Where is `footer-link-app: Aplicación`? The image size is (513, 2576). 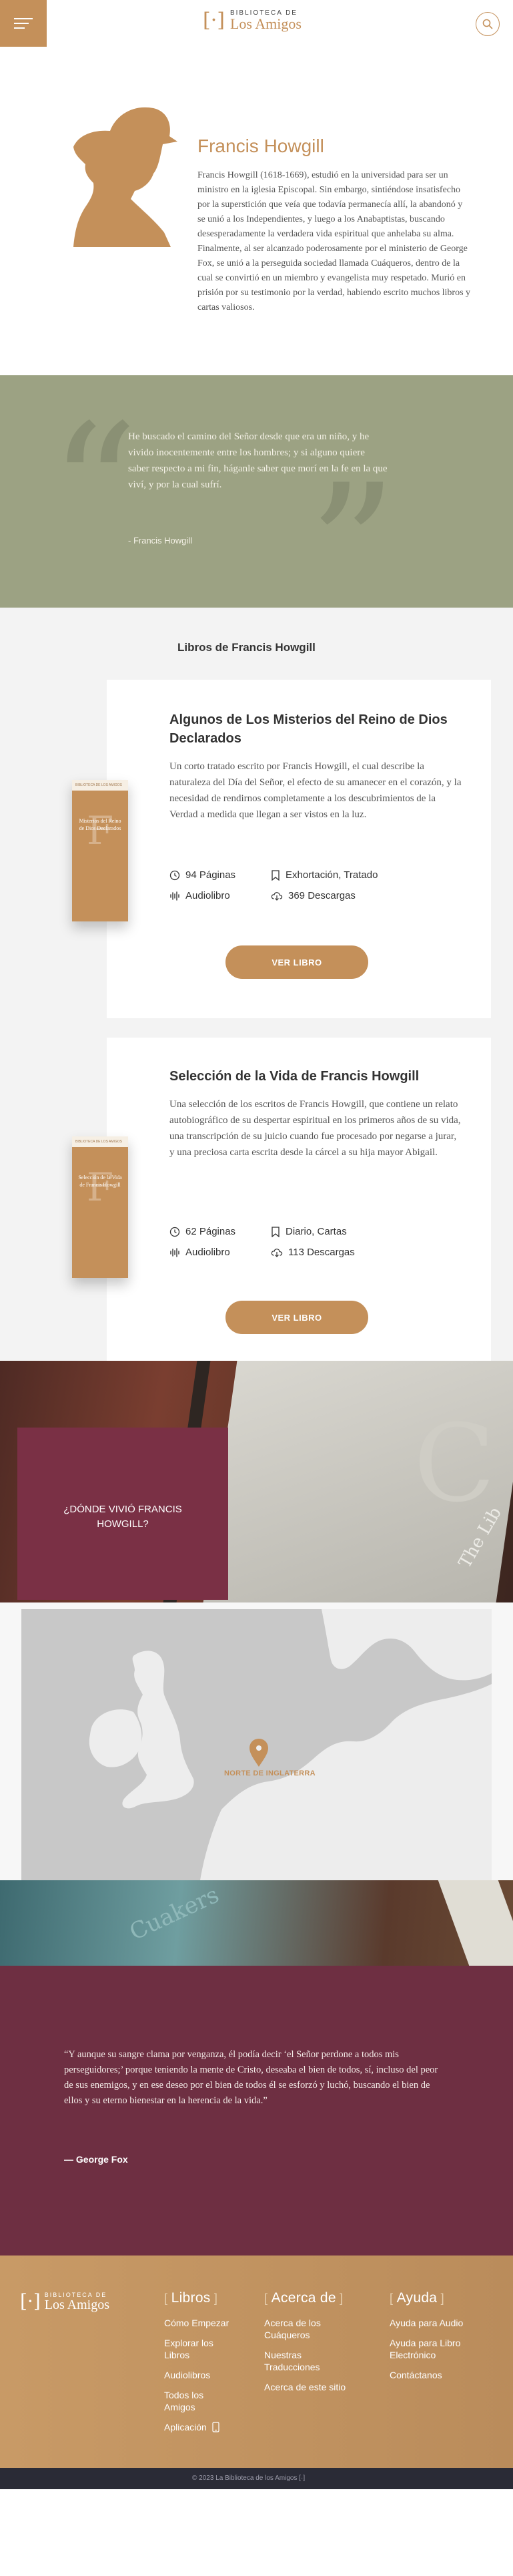 footer-link-app: Aplicación is located at coordinates (204, 2427).